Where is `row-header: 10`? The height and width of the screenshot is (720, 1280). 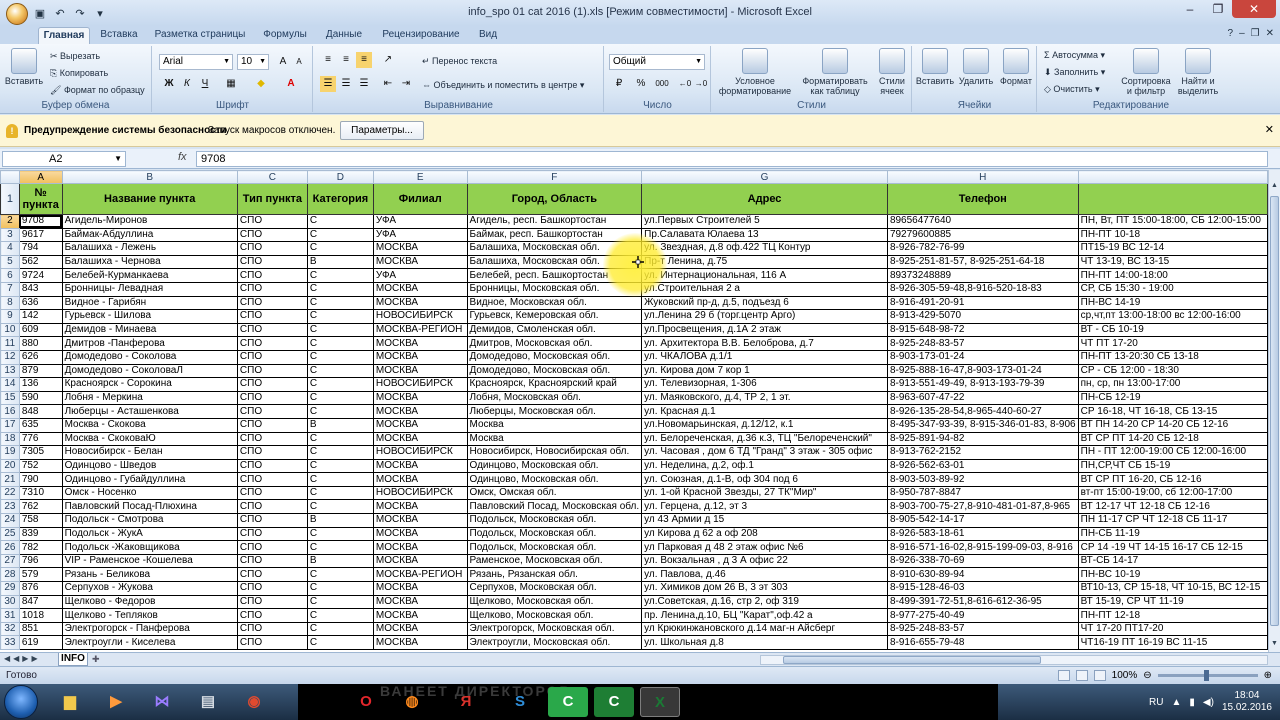 row-header: 10 is located at coordinates (10, 330).